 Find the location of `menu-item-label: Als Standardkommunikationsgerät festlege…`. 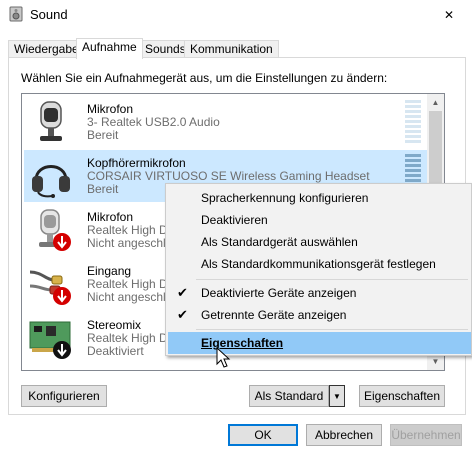

menu-item-label: Als Standardkommunikationsgerät festlege… is located at coordinates (318, 264).